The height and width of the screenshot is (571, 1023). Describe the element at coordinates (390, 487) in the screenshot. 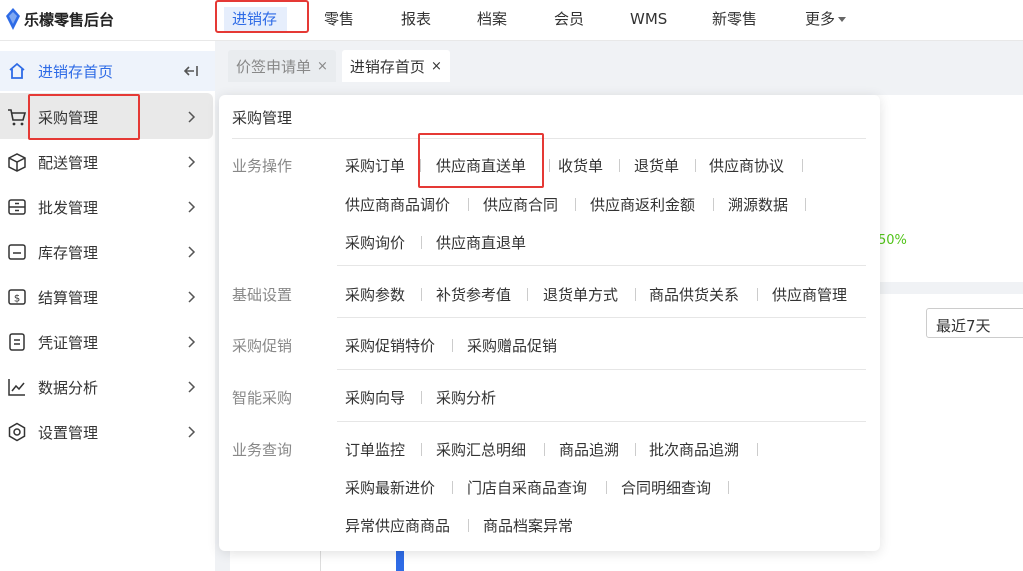

I see `menu-link-latest-purchase-price: 采购最新进价` at that location.